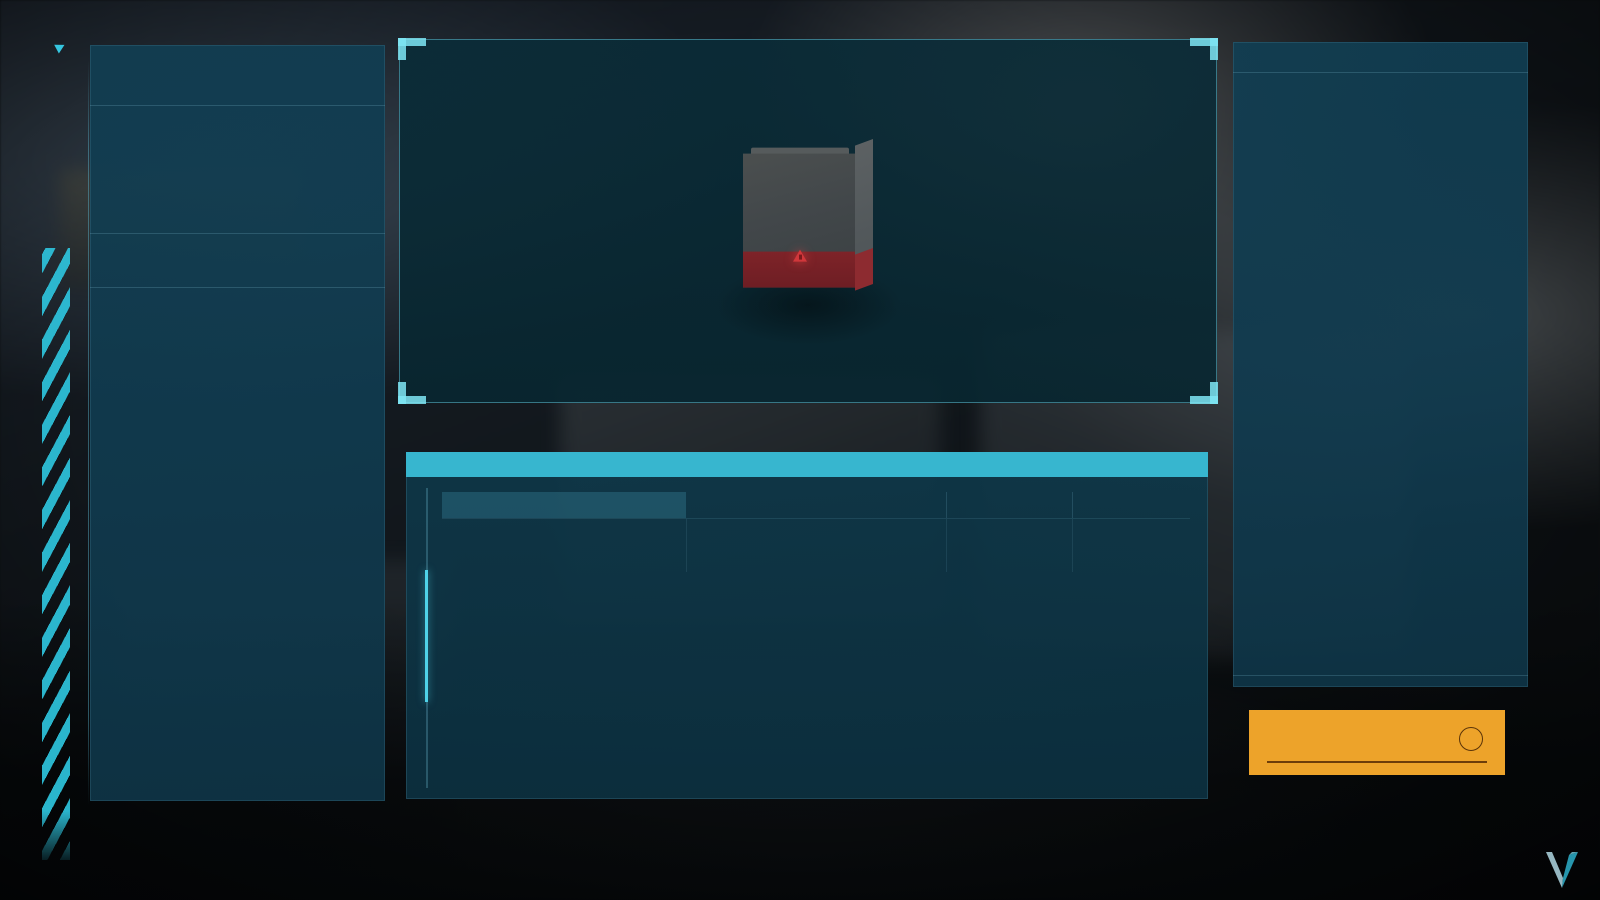  I want to click on table-cell-name, so click(564, 545).